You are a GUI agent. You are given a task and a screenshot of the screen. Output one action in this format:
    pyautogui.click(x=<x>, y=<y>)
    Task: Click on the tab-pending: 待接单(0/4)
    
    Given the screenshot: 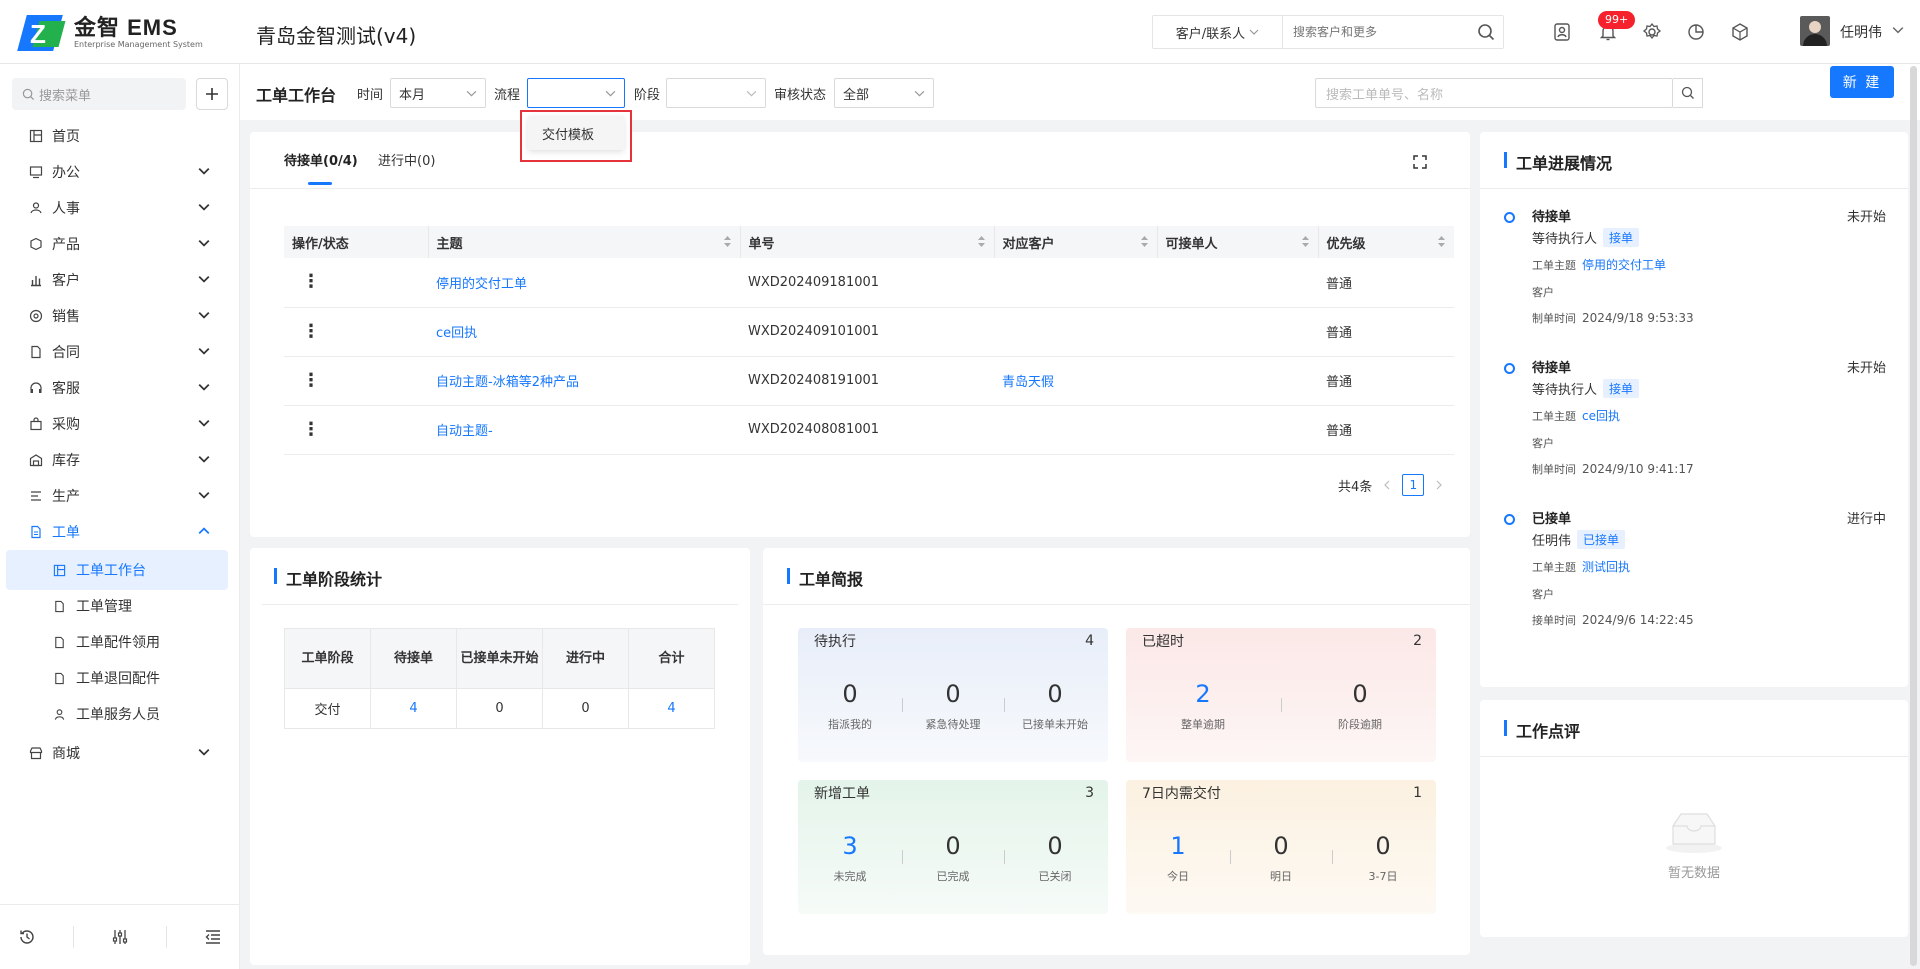 What is the action you would take?
    pyautogui.click(x=321, y=159)
    